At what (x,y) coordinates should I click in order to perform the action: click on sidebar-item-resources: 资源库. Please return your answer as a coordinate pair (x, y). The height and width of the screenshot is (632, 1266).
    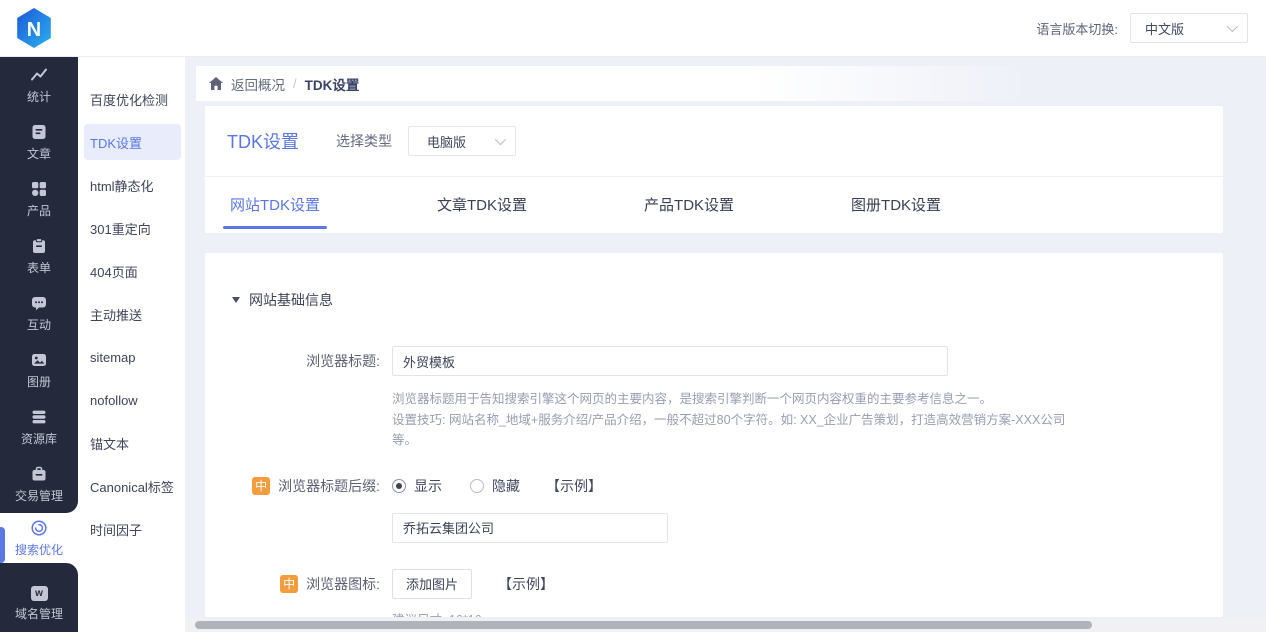
    Looking at the image, I should click on (39, 427).